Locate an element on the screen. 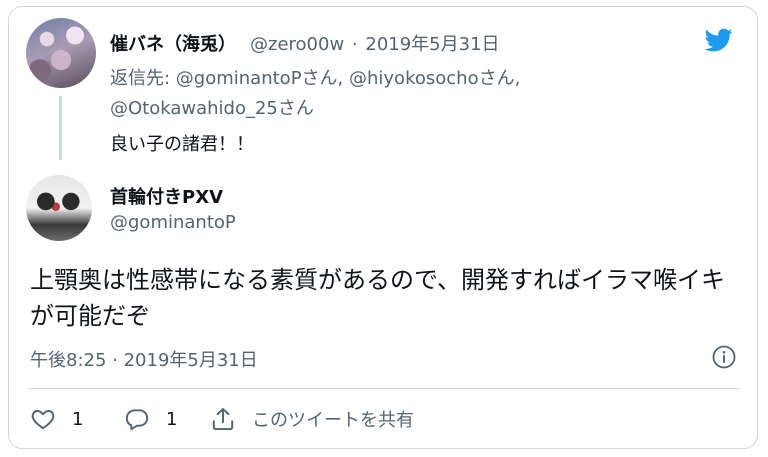  twitter-bird-icon is located at coordinates (719, 40).